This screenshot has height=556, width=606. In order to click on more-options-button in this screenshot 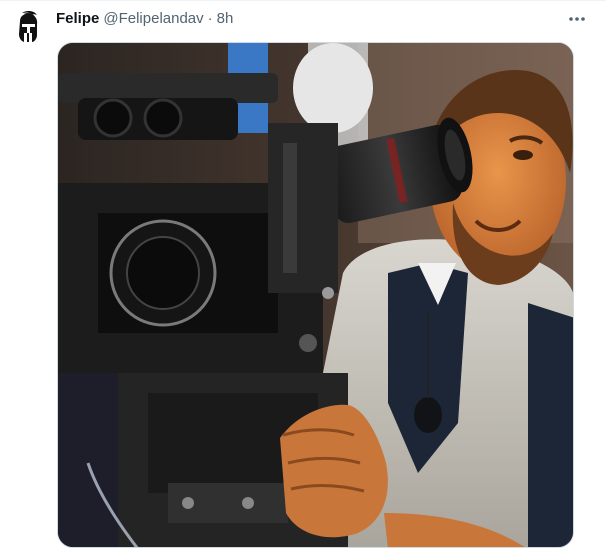, I will do `click(577, 19)`.